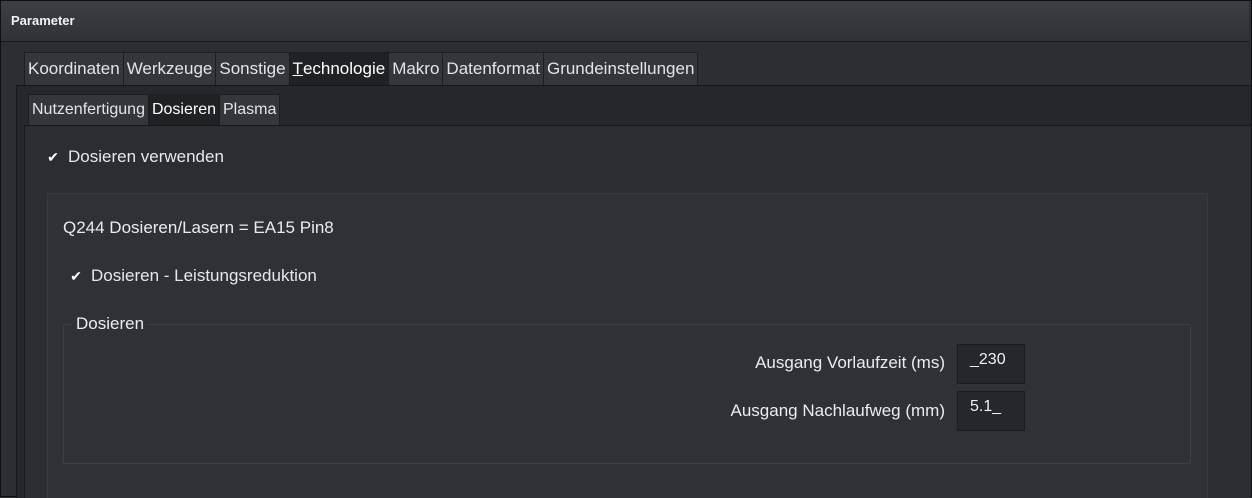 This screenshot has height=498, width=1252. What do you see at coordinates (621, 68) in the screenshot?
I see `tab-grundeinstellungen: Grundeinstellungen` at bounding box center [621, 68].